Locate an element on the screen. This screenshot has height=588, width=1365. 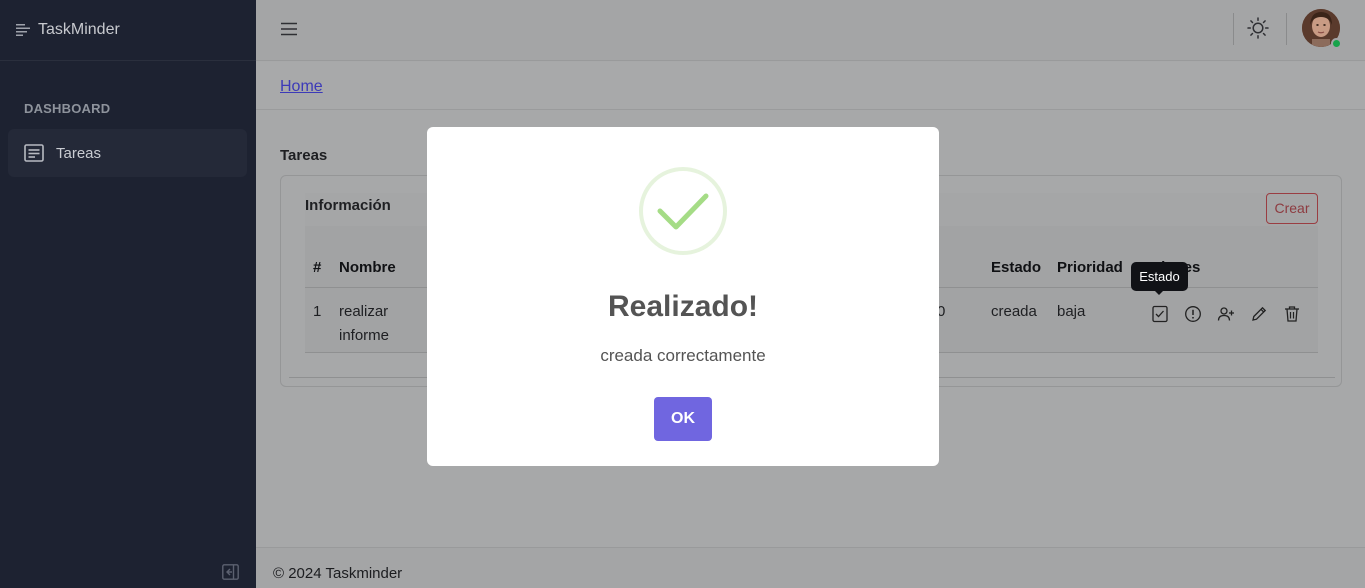
theme-toggle-sun-icon is located at coordinates (1258, 28).